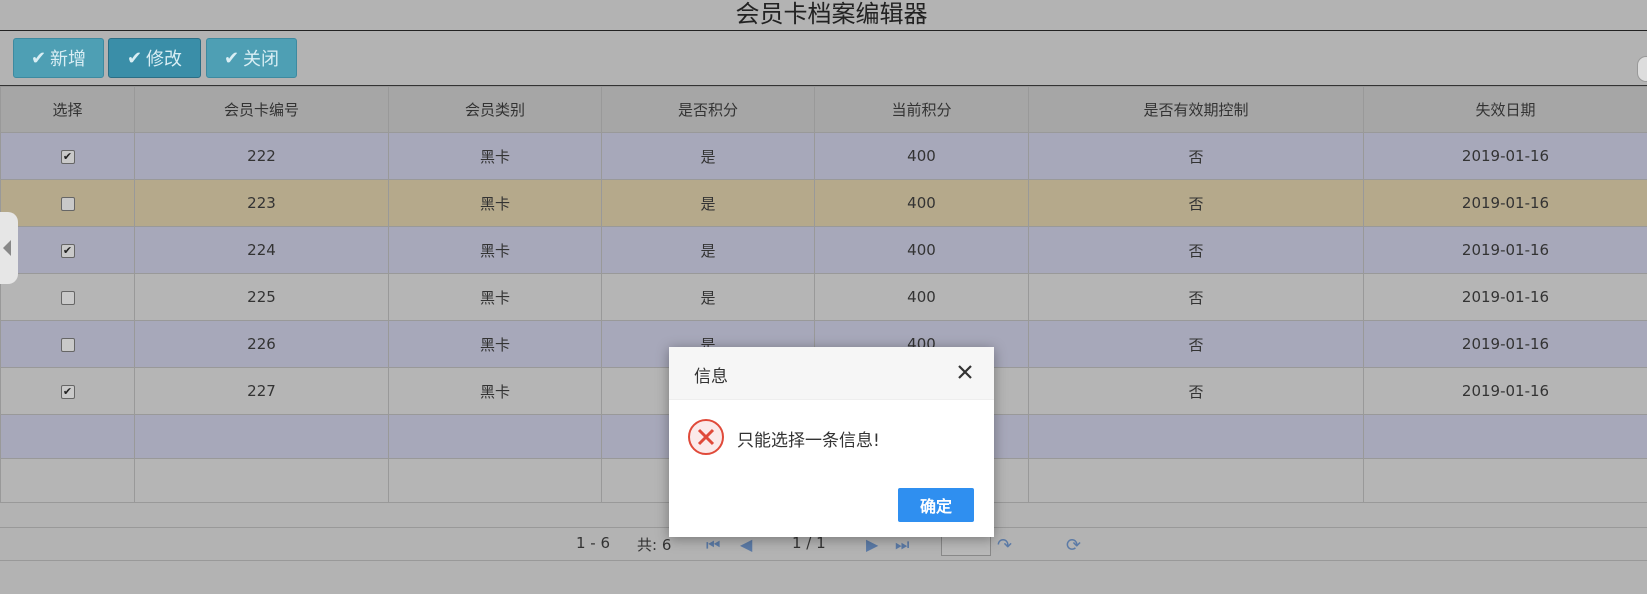 Image resolution: width=1647 pixels, height=594 pixels. Describe the element at coordinates (713, 545) in the screenshot. I see `first-page-icon: ⏮` at that location.